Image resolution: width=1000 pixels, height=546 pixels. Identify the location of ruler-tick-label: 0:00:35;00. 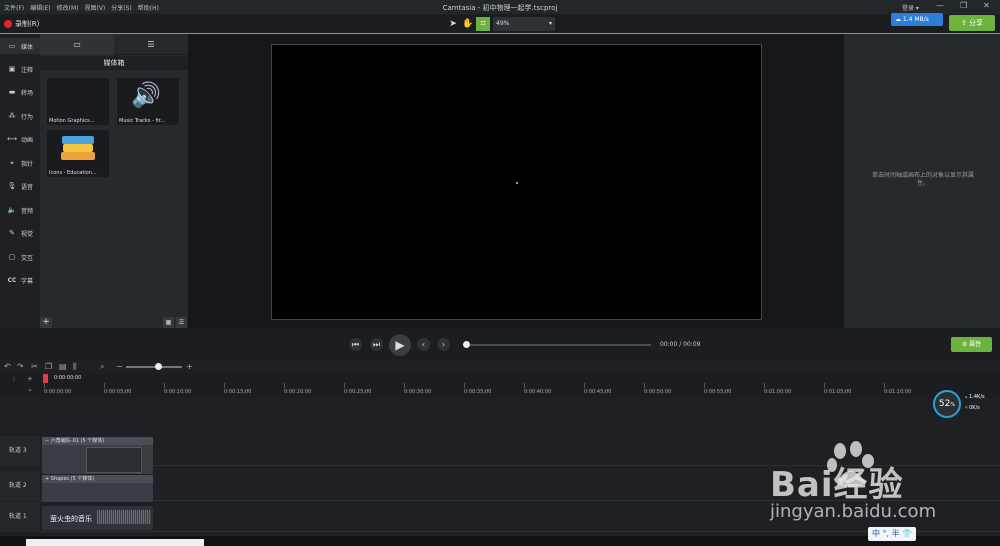
(478, 392).